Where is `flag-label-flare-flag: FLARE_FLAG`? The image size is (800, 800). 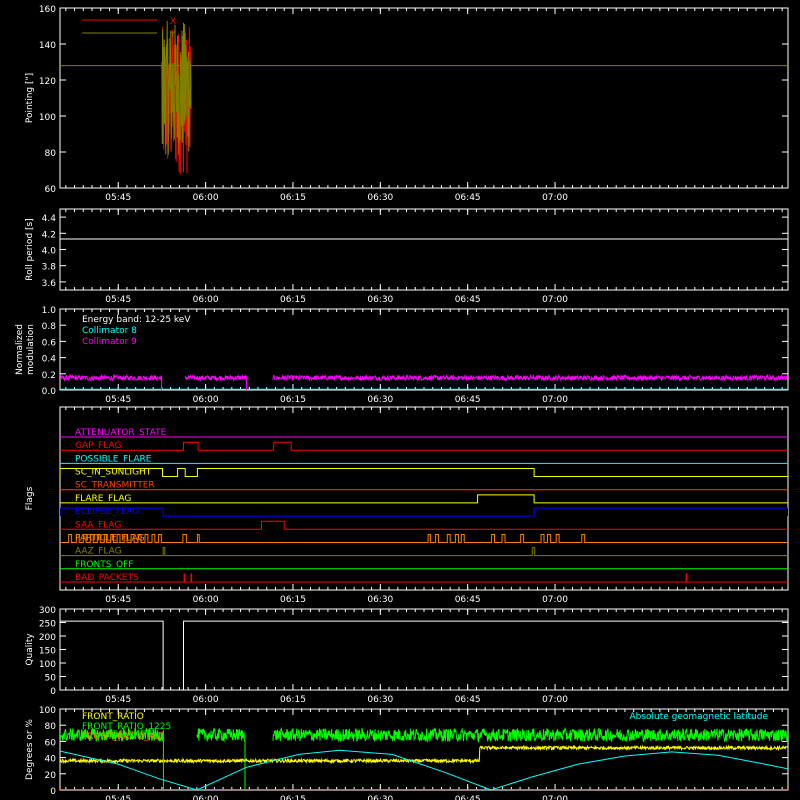
flag-label-flare-flag: FLARE_FLAG is located at coordinates (103, 499).